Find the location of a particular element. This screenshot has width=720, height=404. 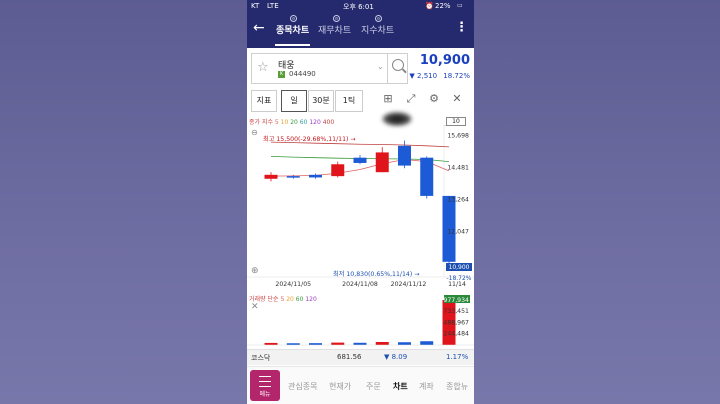

x-axis-labels: 2024/11/05 2024/11/08 2024/11/12 11/14 is located at coordinates (370, 284).